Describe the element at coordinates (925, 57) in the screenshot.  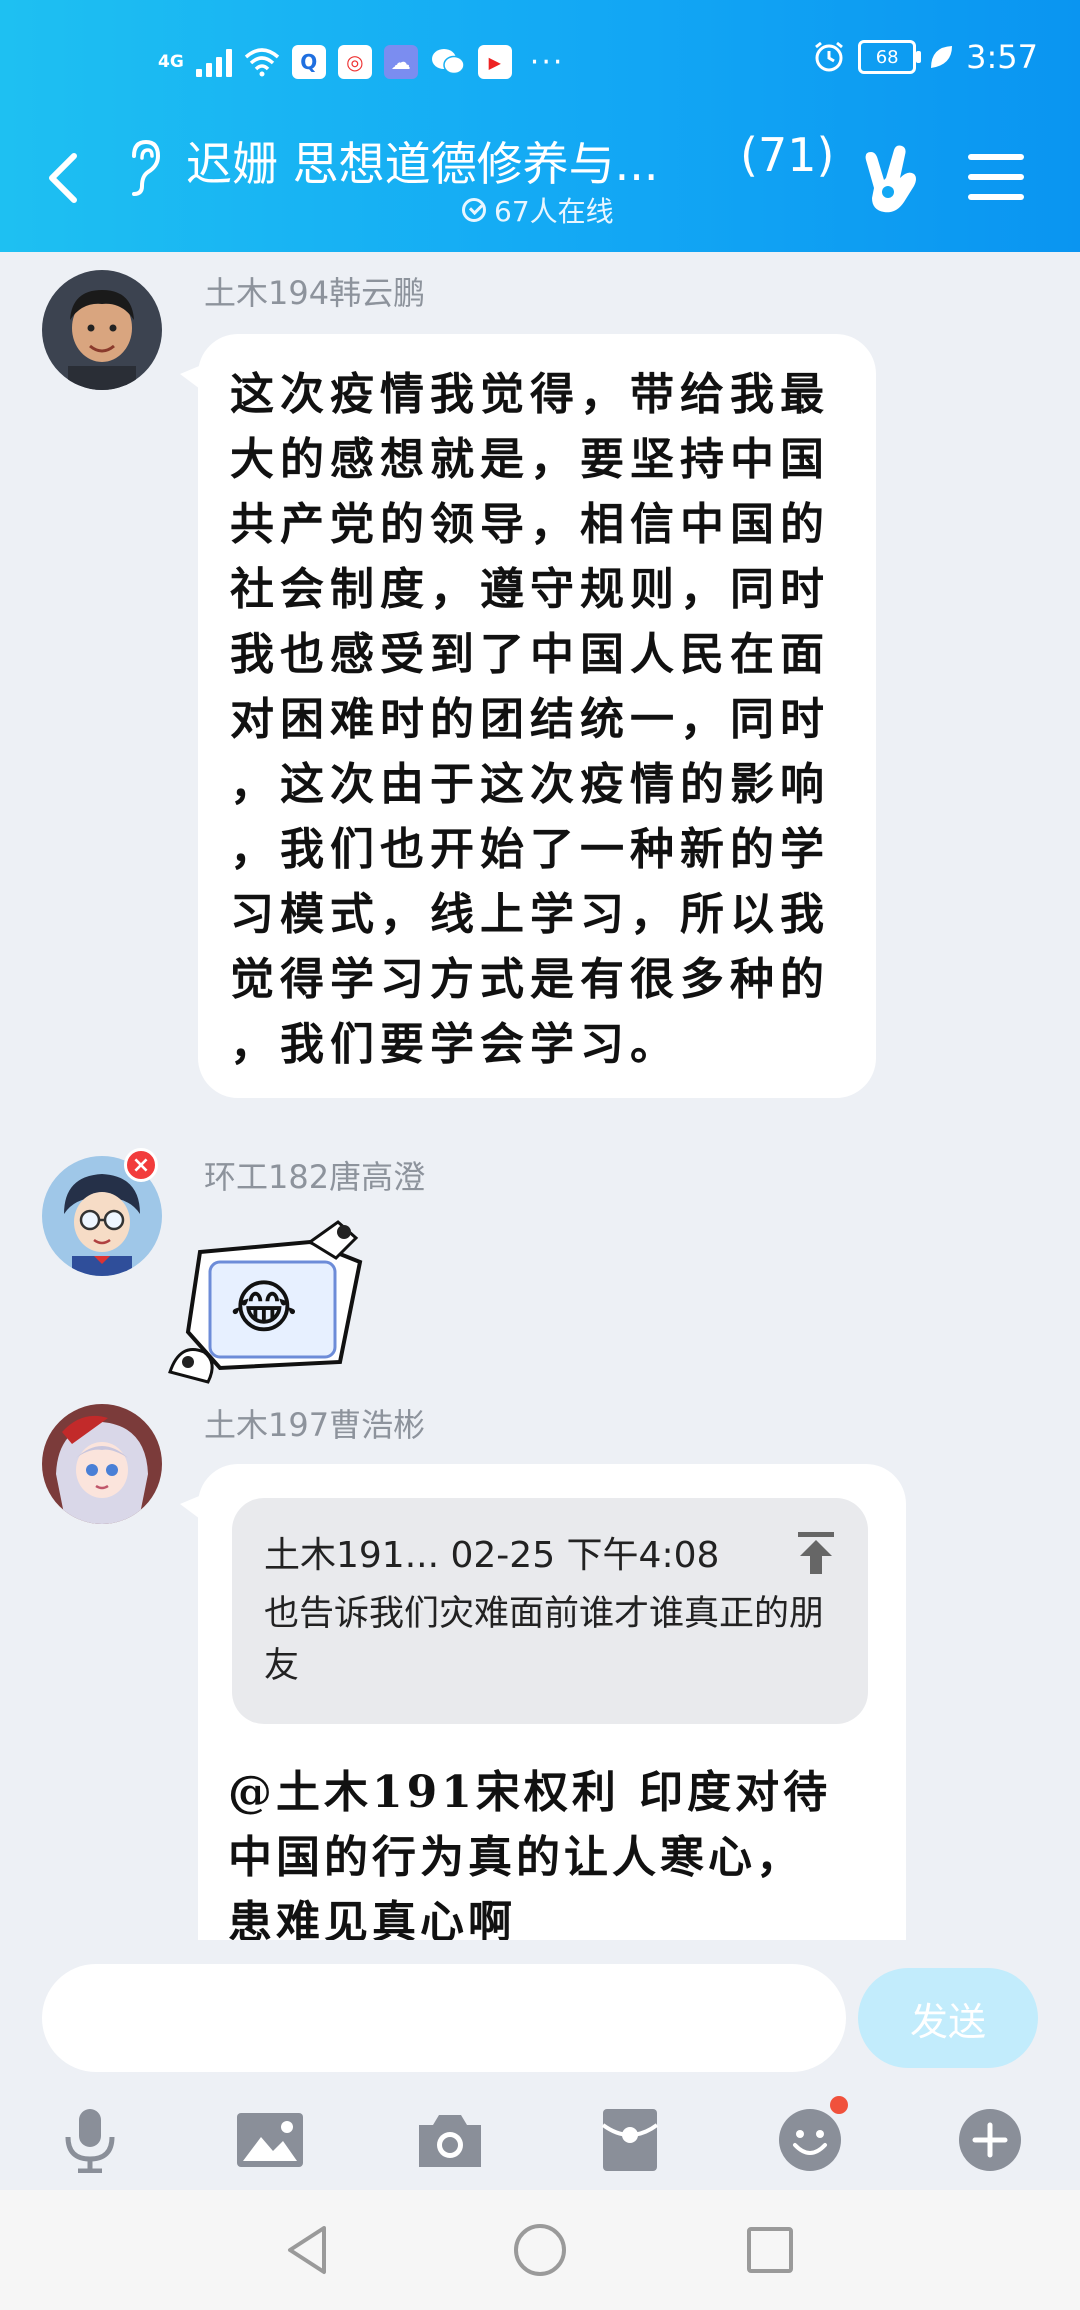
I see `status-right: 68 3:57` at that location.